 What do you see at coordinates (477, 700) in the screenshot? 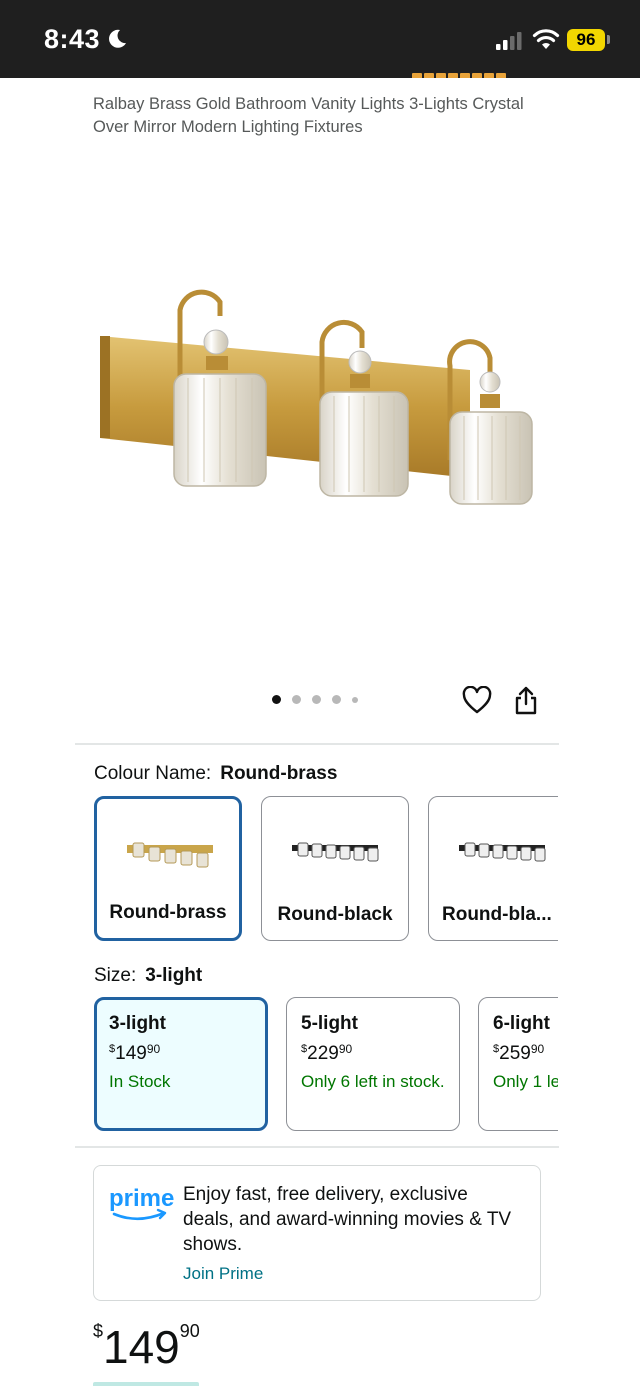
I see `heart-icon` at bounding box center [477, 700].